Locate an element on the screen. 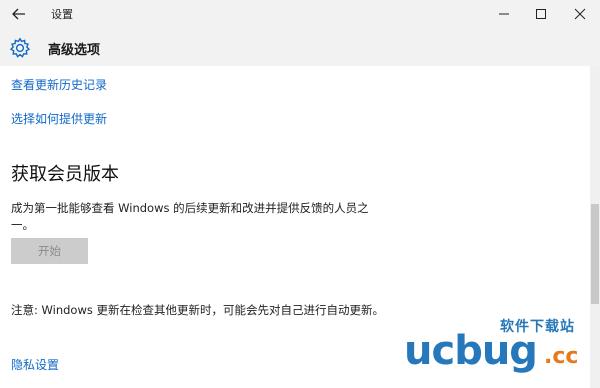  title-bar: 设置 is located at coordinates (300, 14).